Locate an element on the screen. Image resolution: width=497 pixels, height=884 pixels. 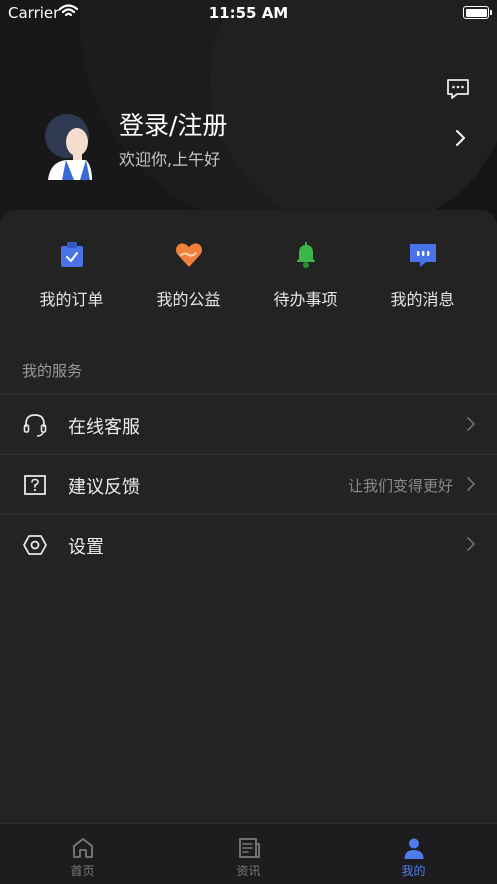
tab-news: 资讯 is located at coordinates (248, 854).